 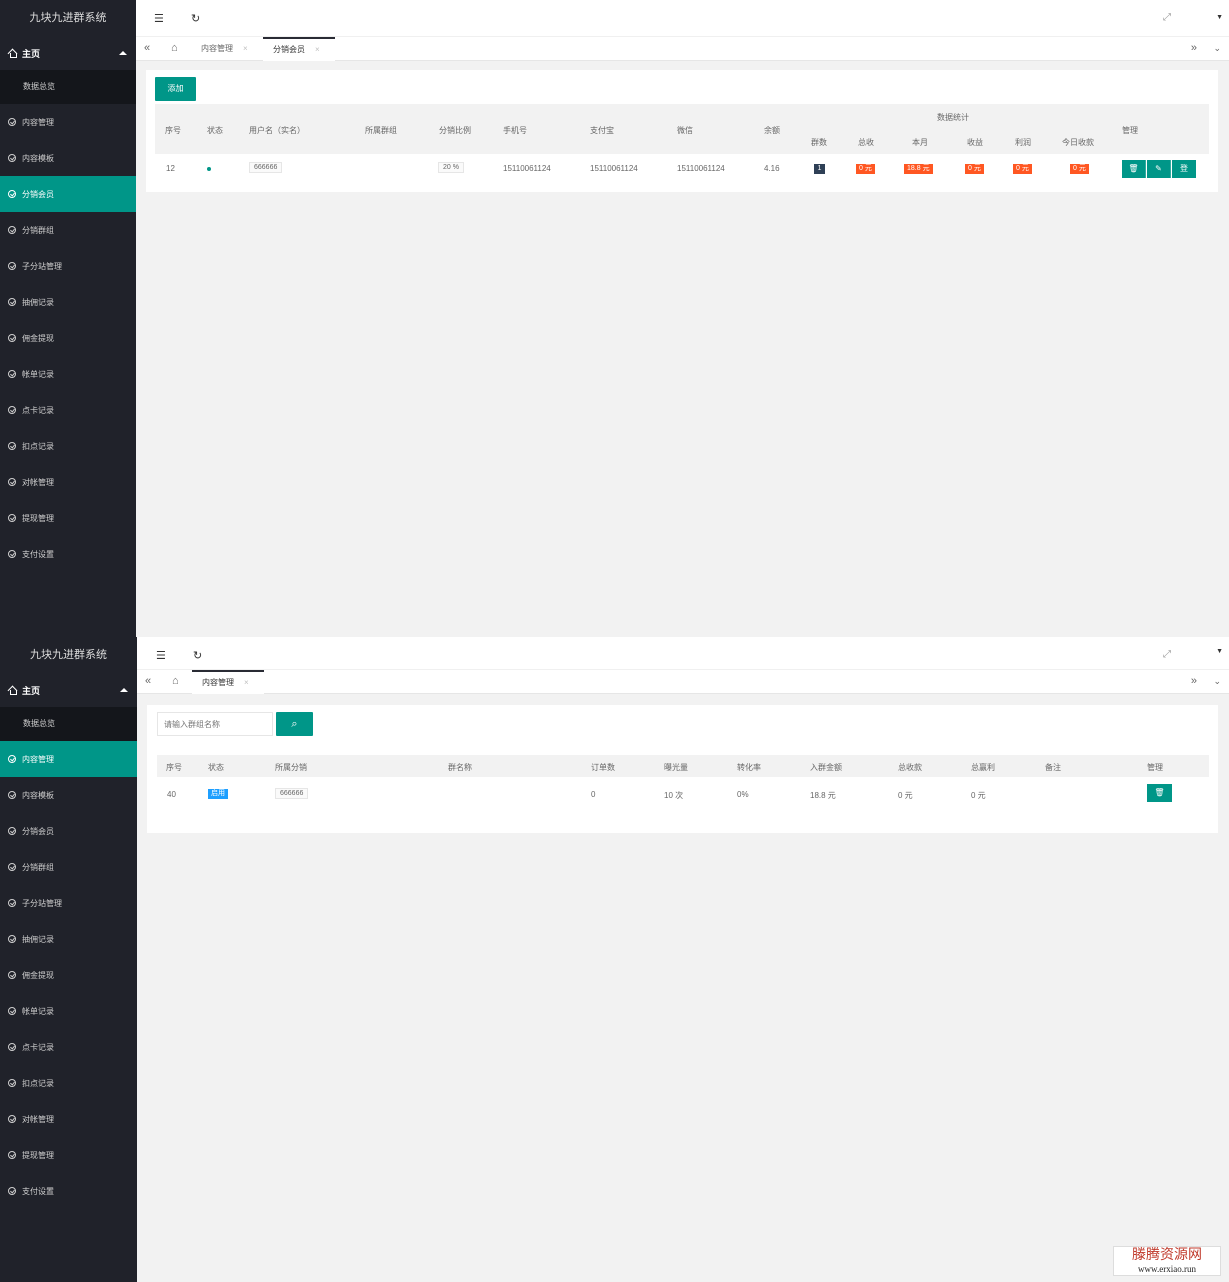 I want to click on header: ☰ ↻ ⤢ ▼, so click(x=683, y=655).